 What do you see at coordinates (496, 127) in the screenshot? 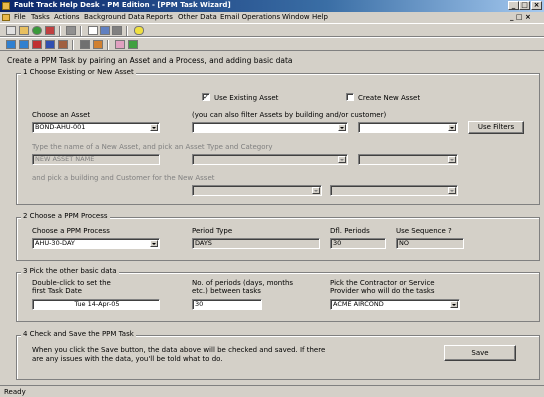
I see `use-filters-button: Use Filters` at bounding box center [496, 127].